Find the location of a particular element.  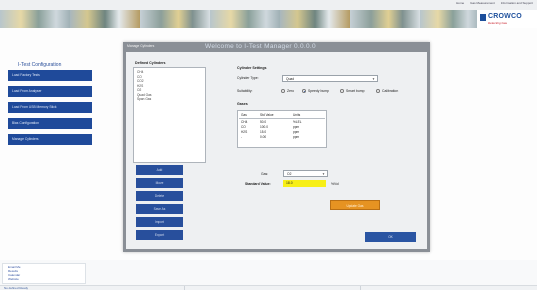

table-cell: CO is located at coordinates (243, 127).